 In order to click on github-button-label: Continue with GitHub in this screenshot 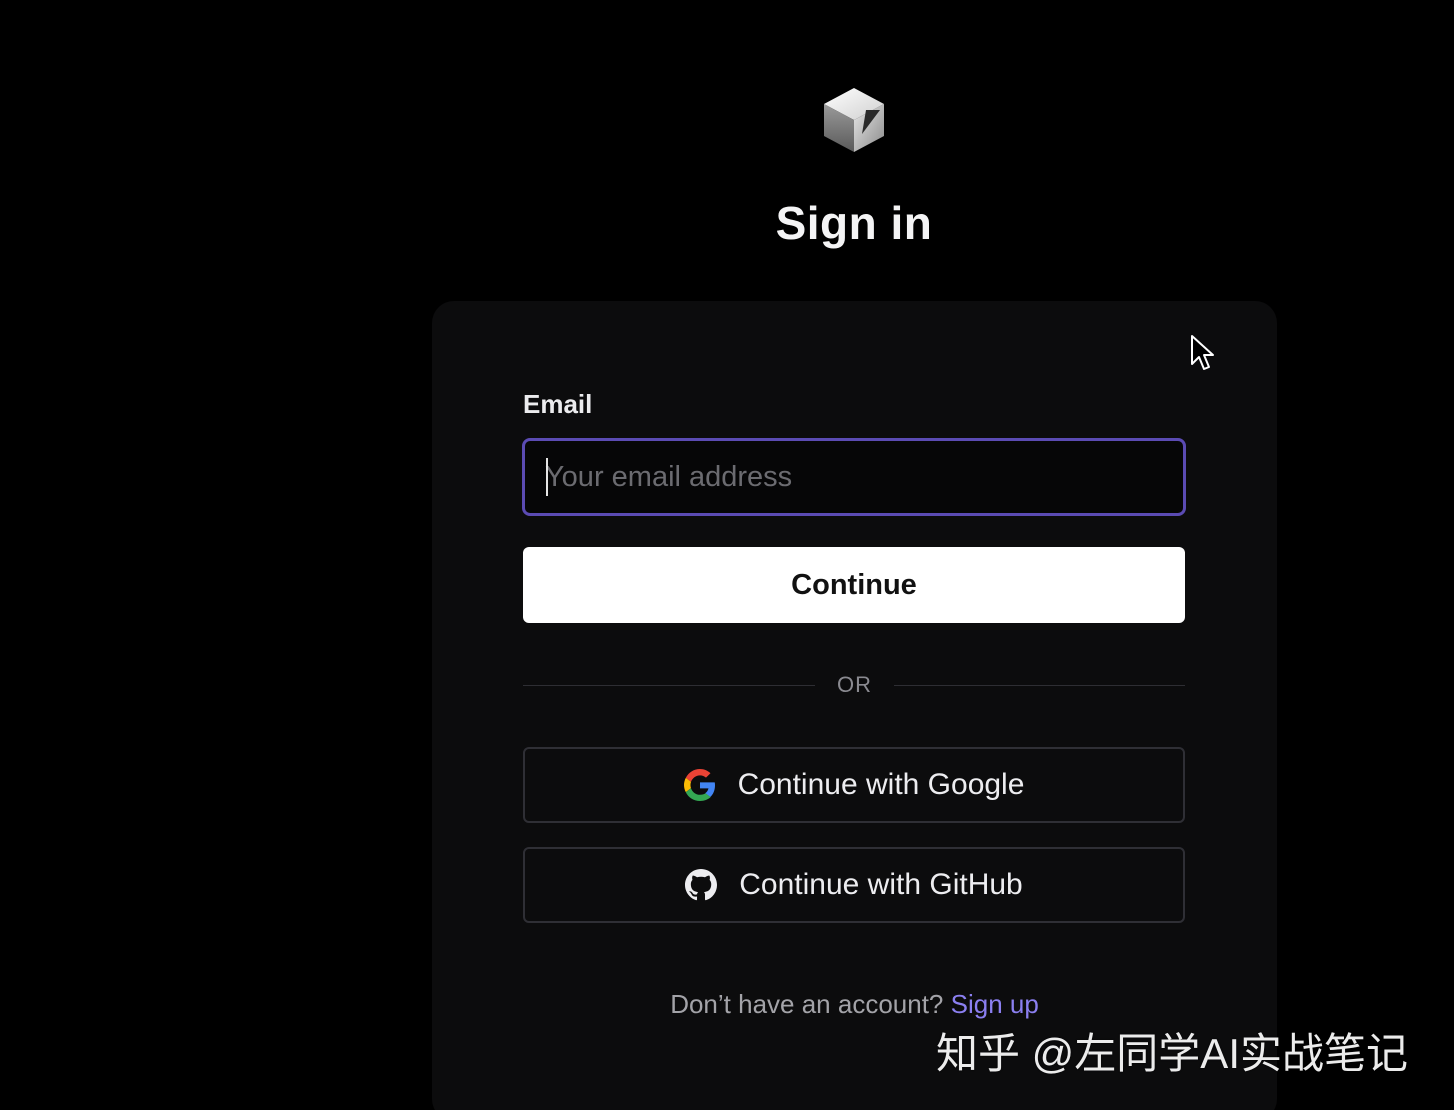, I will do `click(881, 884)`.